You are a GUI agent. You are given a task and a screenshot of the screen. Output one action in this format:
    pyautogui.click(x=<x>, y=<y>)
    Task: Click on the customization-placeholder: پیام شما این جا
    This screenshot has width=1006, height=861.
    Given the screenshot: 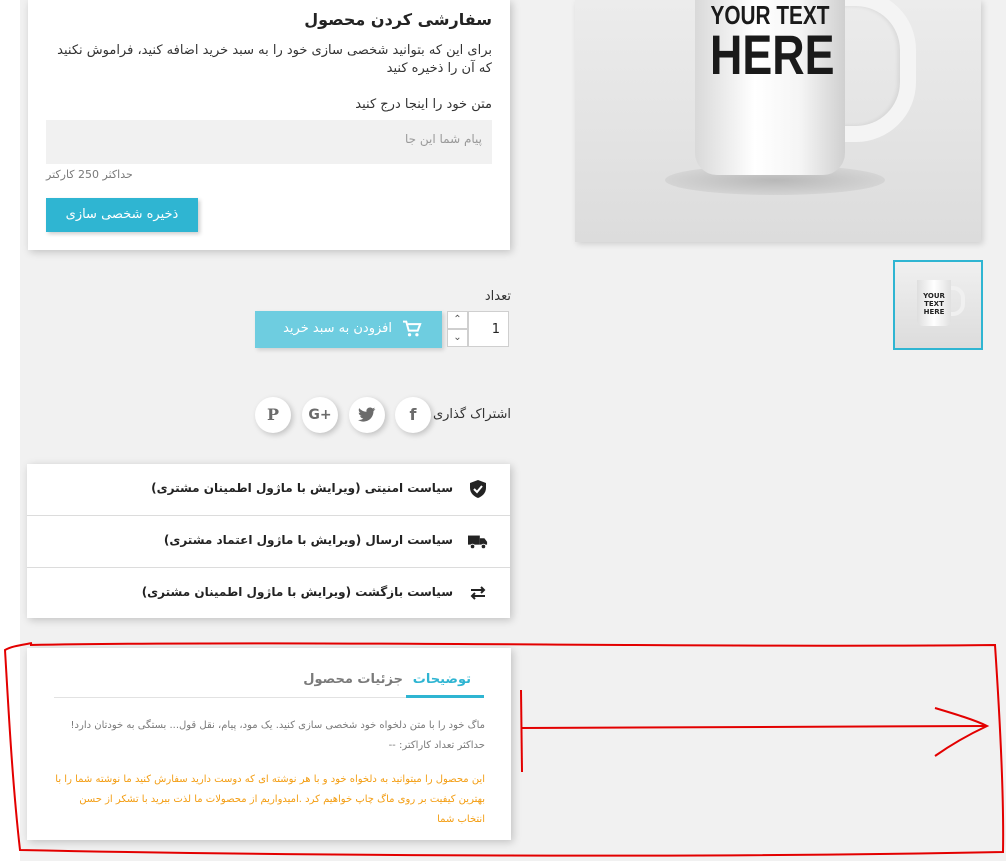 What is the action you would take?
    pyautogui.click(x=443, y=139)
    